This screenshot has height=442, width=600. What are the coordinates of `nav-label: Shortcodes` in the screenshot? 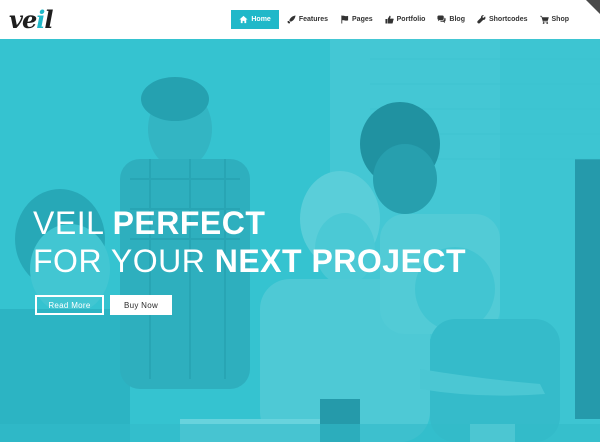 It's located at (508, 19).